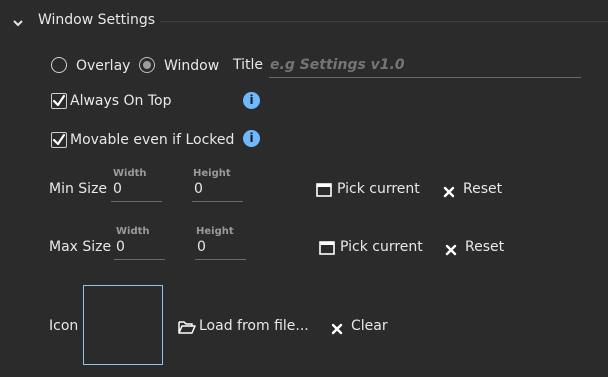 Image resolution: width=608 pixels, height=377 pixels. What do you see at coordinates (187, 328) in the screenshot?
I see `folder-open-icon` at bounding box center [187, 328].